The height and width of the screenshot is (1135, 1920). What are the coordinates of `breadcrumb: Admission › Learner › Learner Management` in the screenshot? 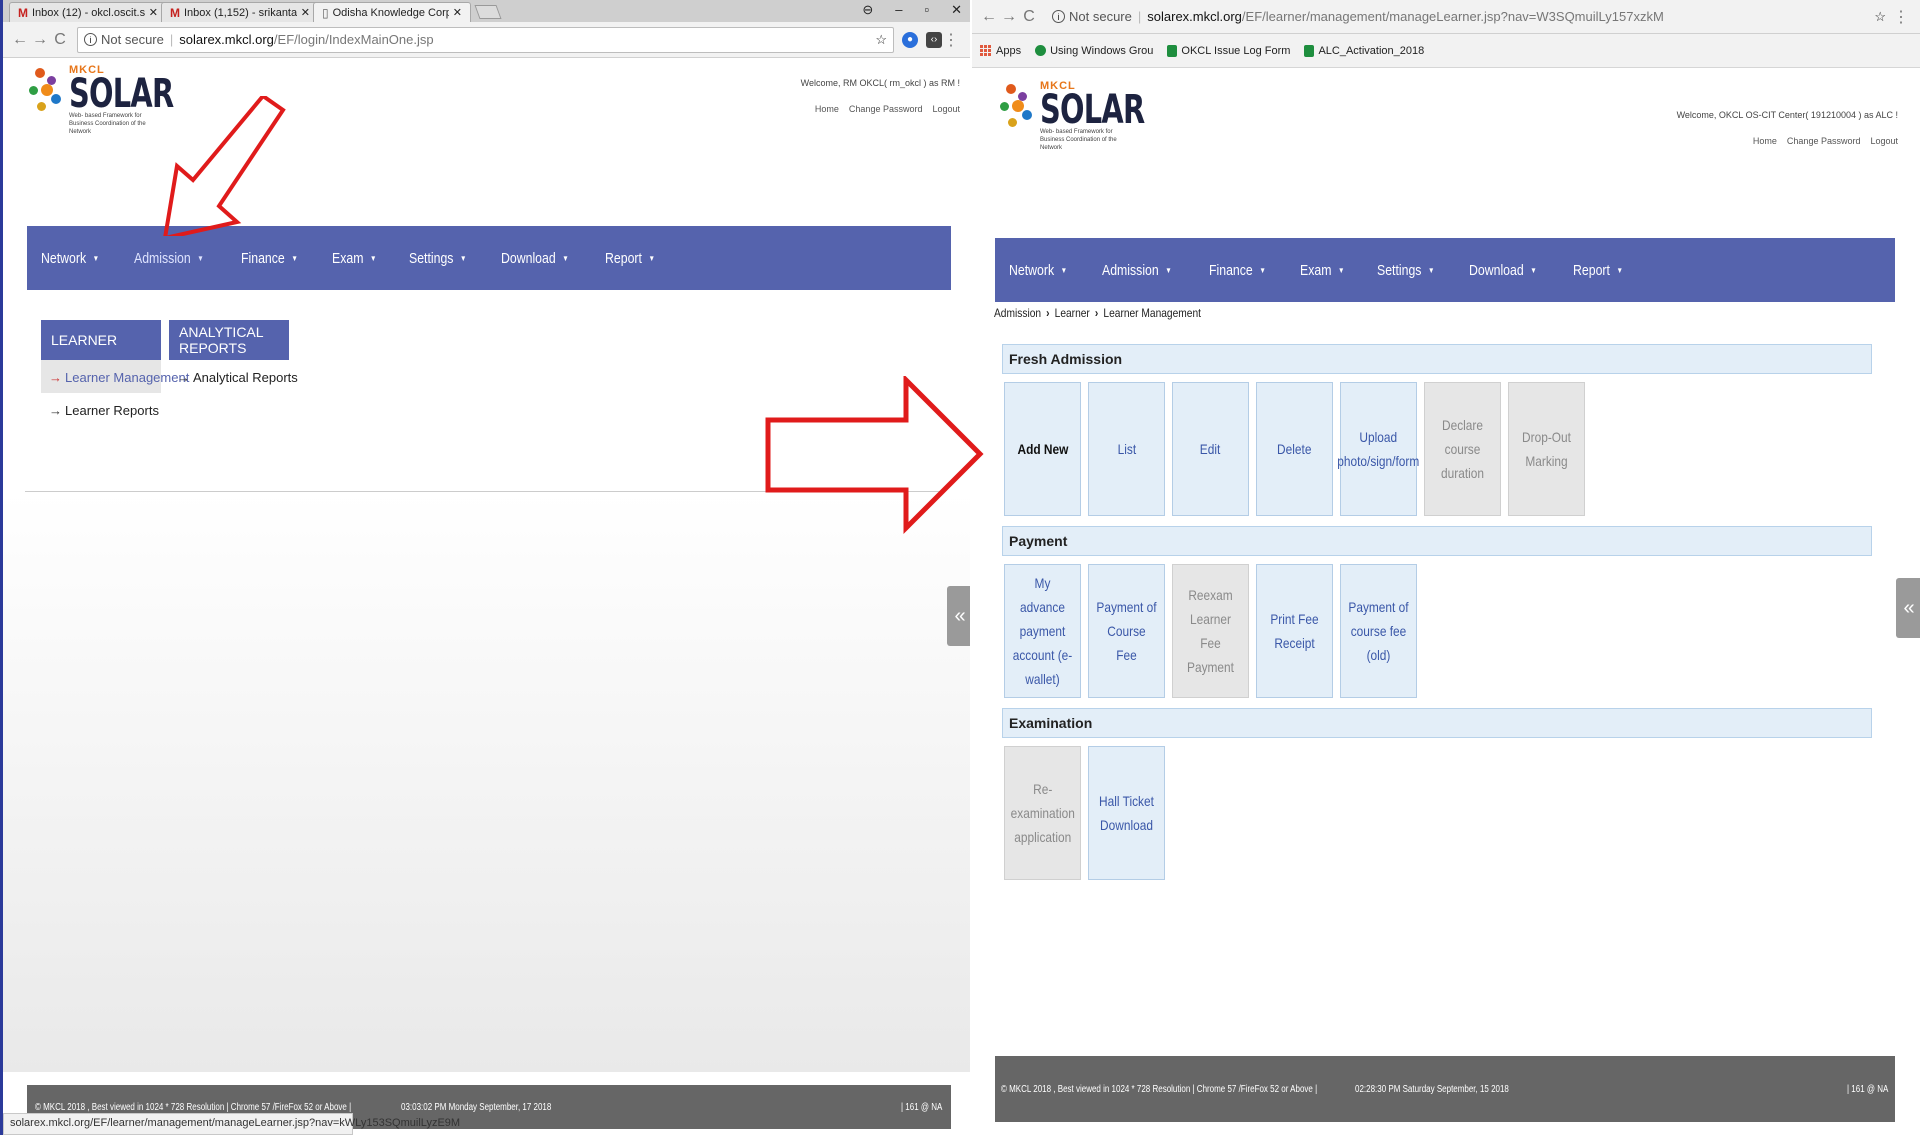 It's located at (1097, 313).